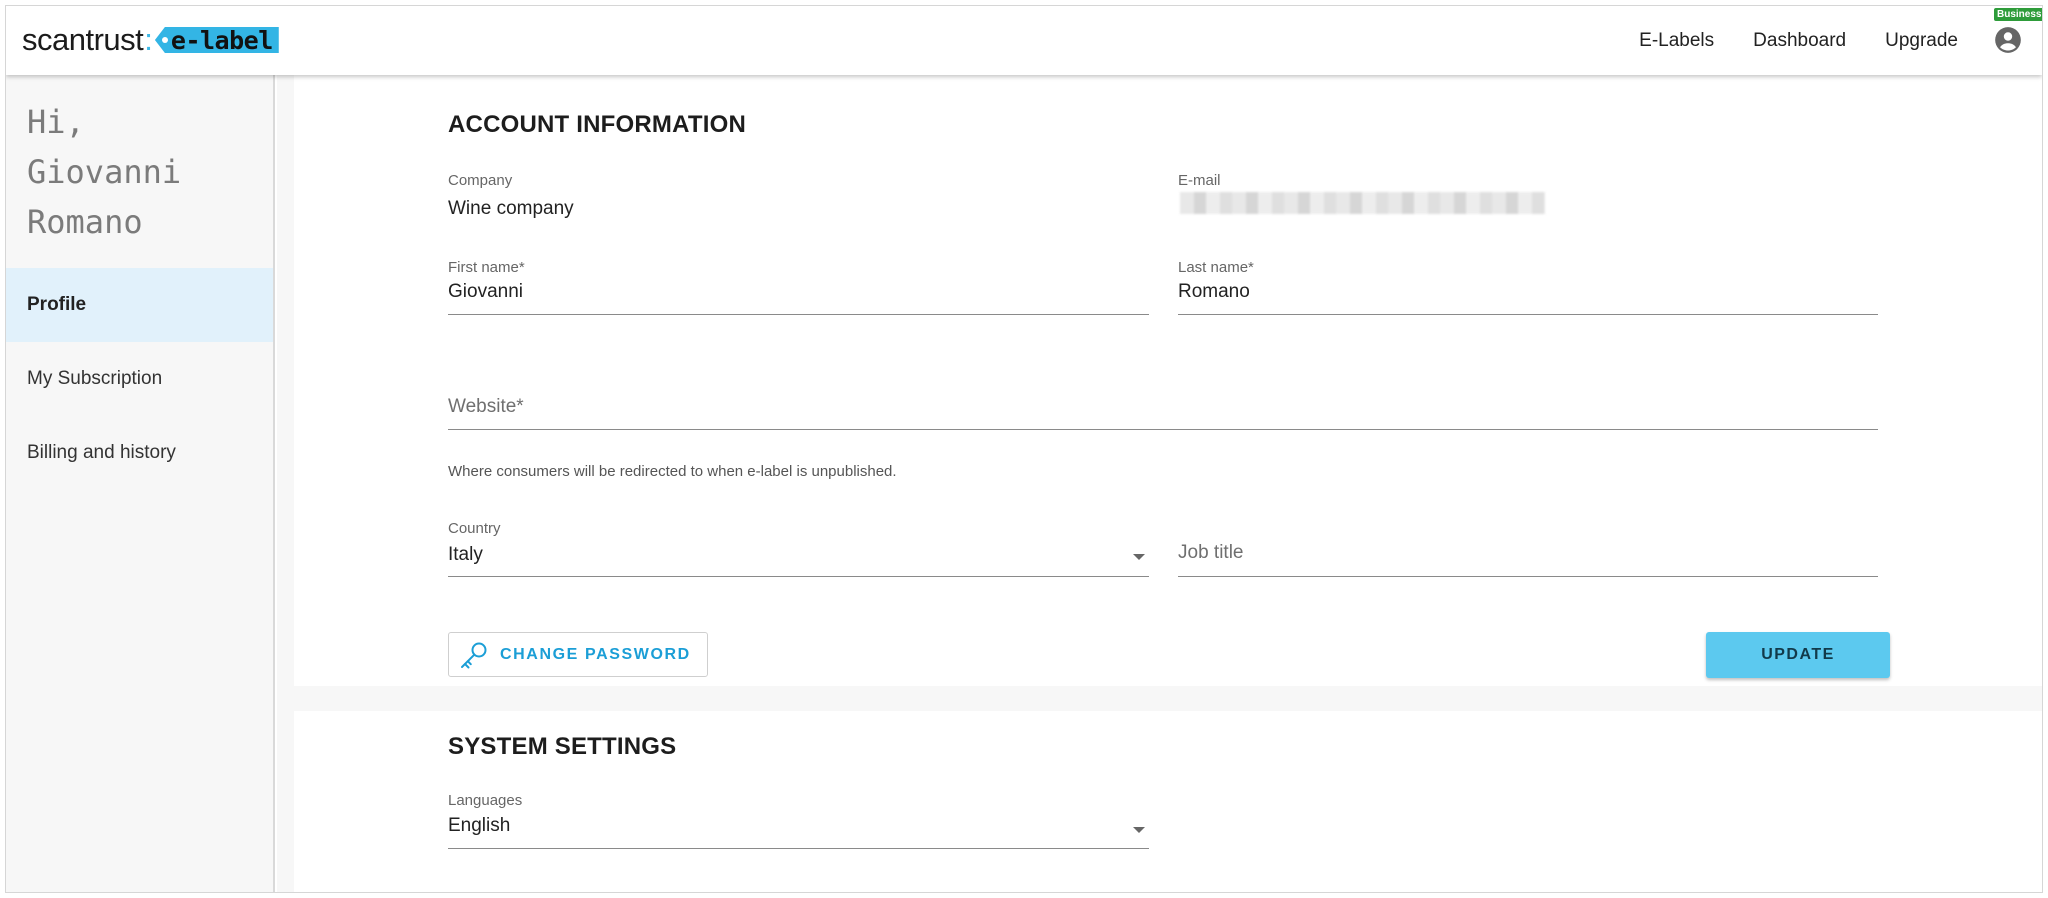  What do you see at coordinates (486, 267) in the screenshot?
I see `first-name-label: First name*` at bounding box center [486, 267].